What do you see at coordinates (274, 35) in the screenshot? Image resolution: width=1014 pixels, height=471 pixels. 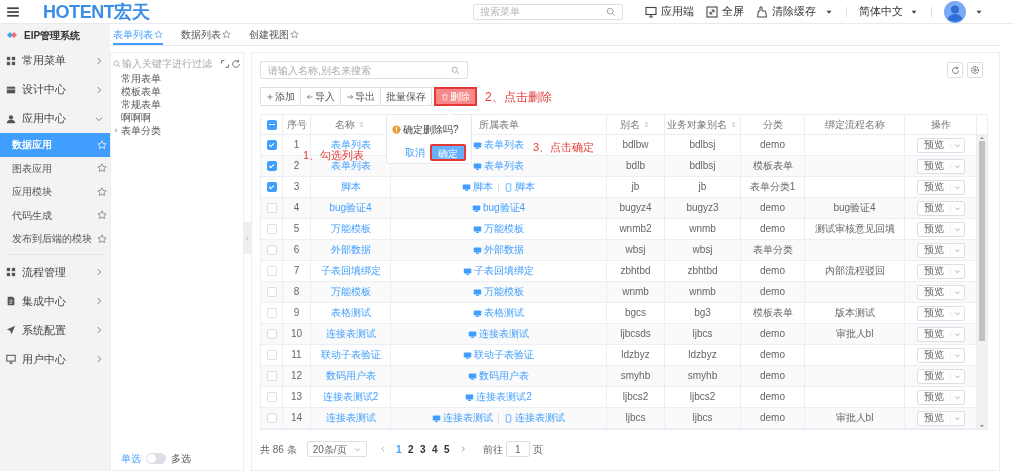 I see `tab: 创建视图` at bounding box center [274, 35].